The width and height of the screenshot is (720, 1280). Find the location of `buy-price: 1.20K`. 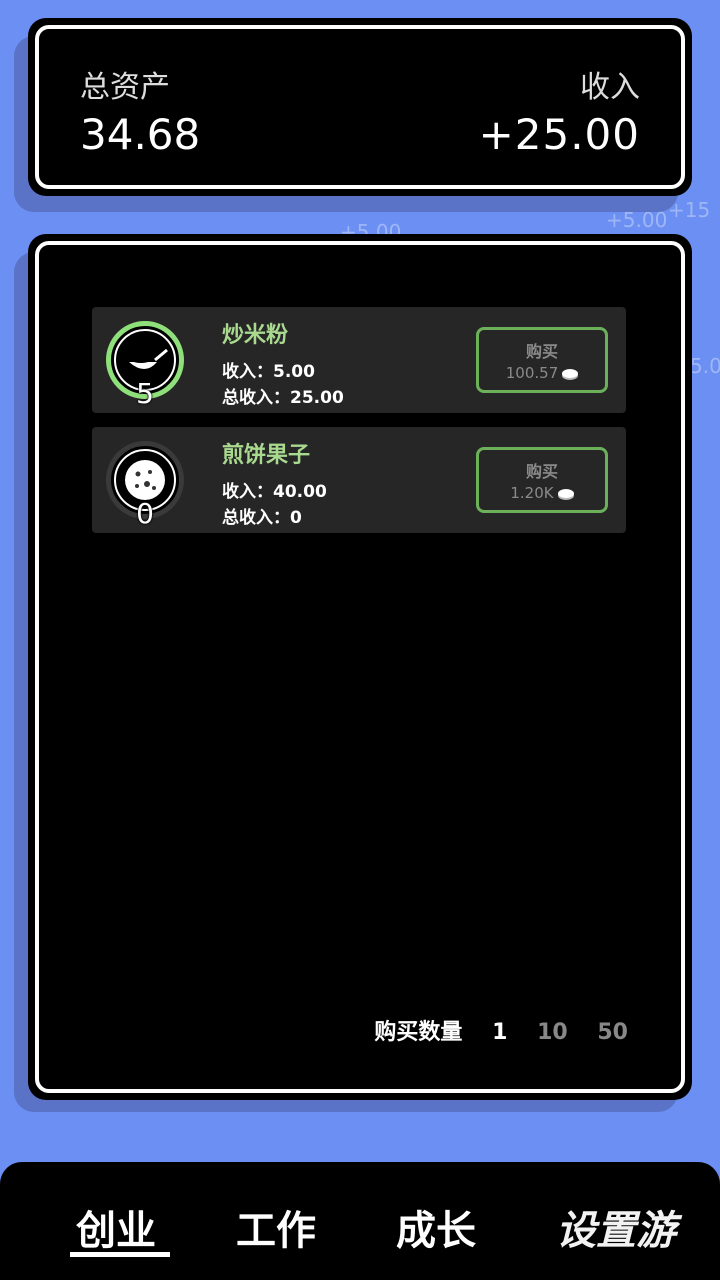

buy-price: 1.20K is located at coordinates (542, 493).